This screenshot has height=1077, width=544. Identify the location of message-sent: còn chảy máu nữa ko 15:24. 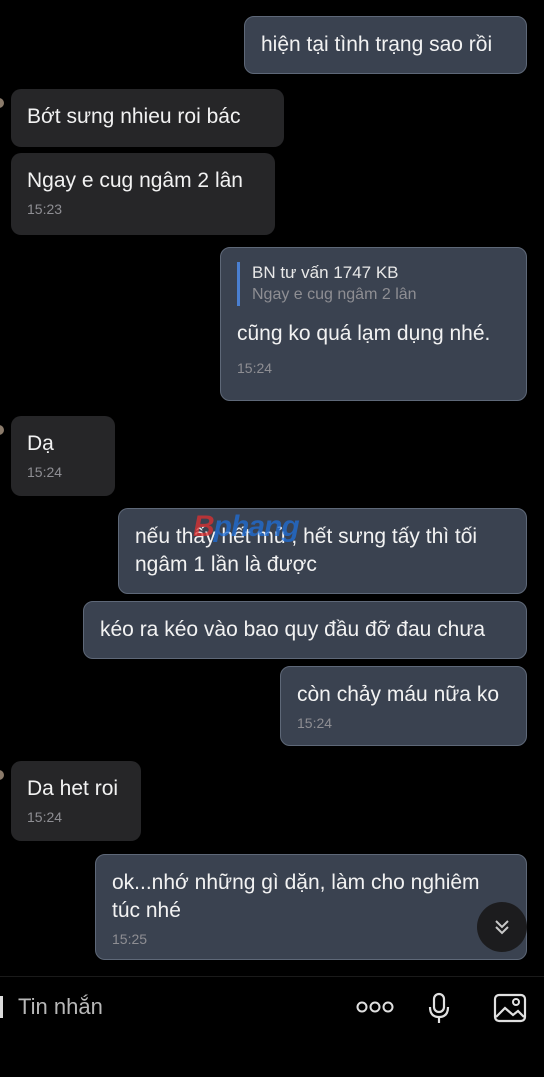
(403, 706).